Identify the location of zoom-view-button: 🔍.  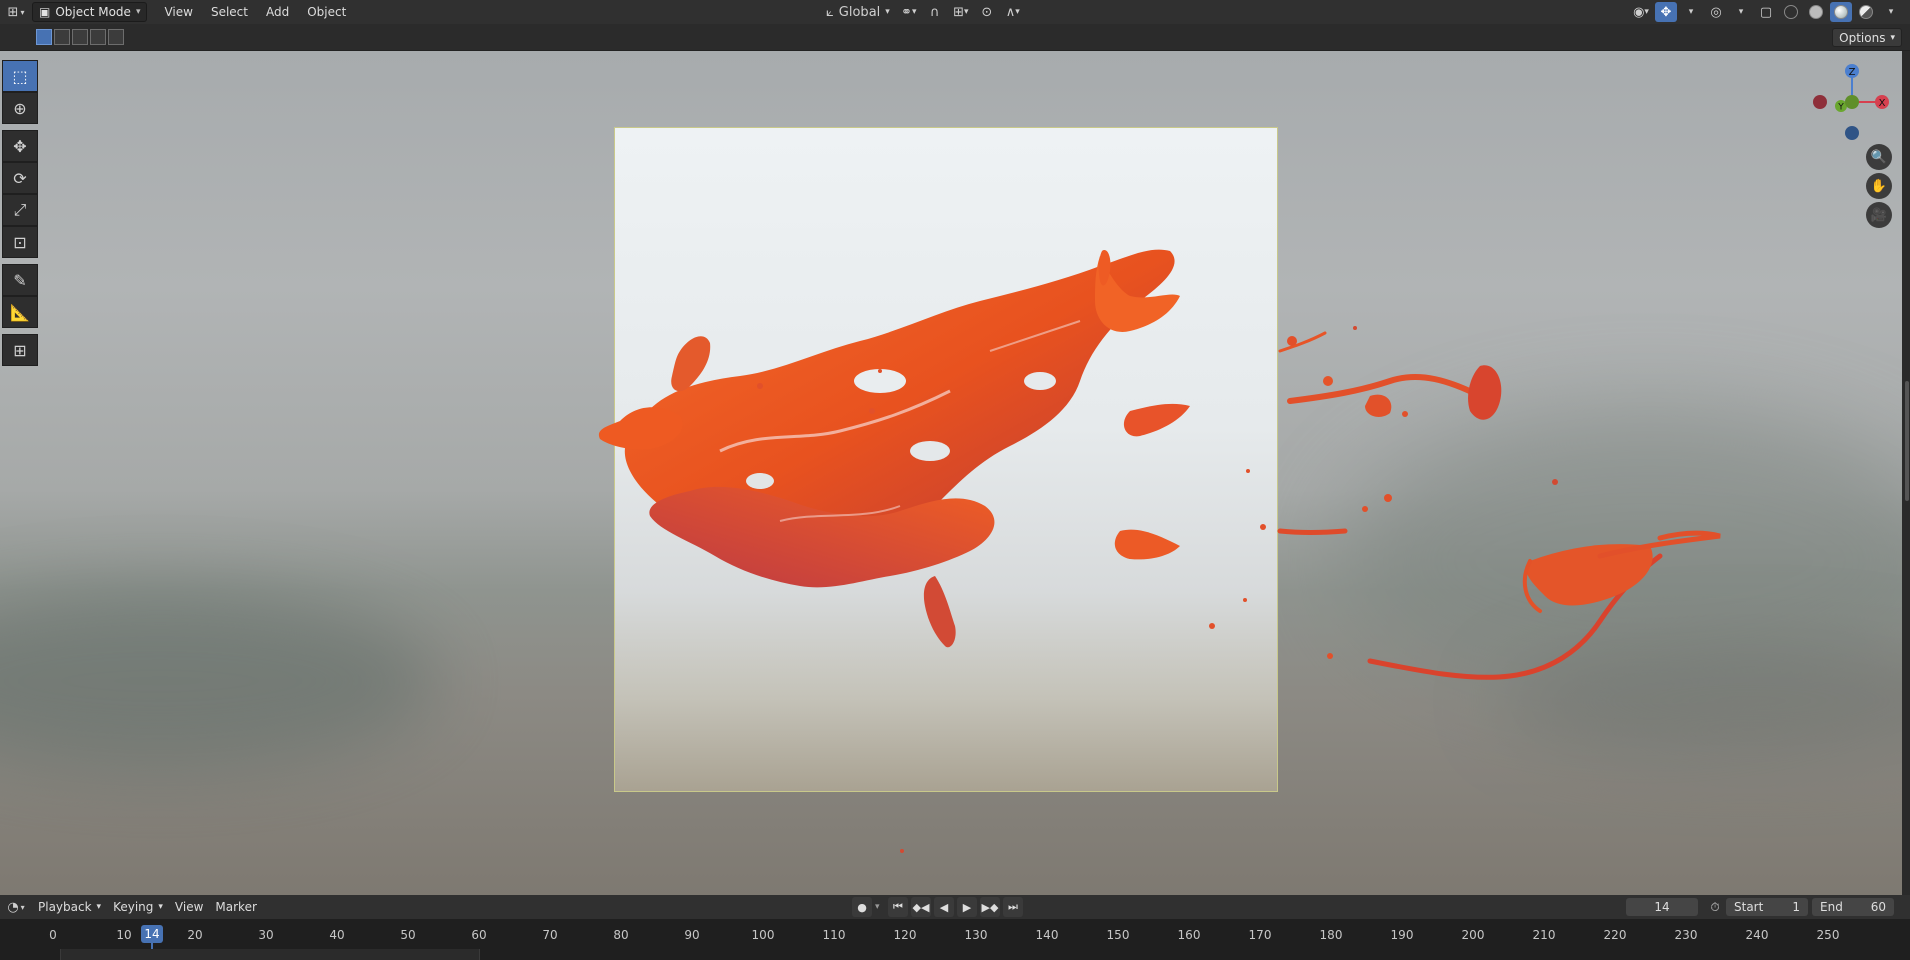
(1879, 157).